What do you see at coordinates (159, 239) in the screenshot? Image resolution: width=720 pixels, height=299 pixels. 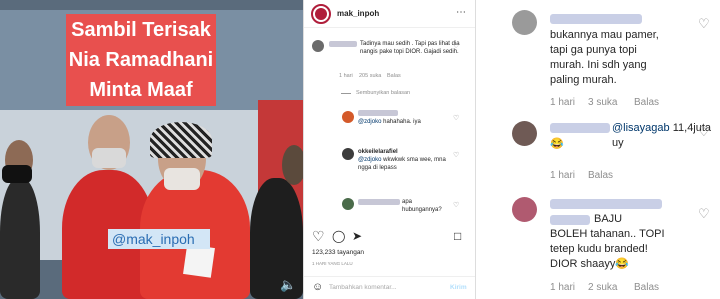 I see `watermark: @mak_inpoh` at bounding box center [159, 239].